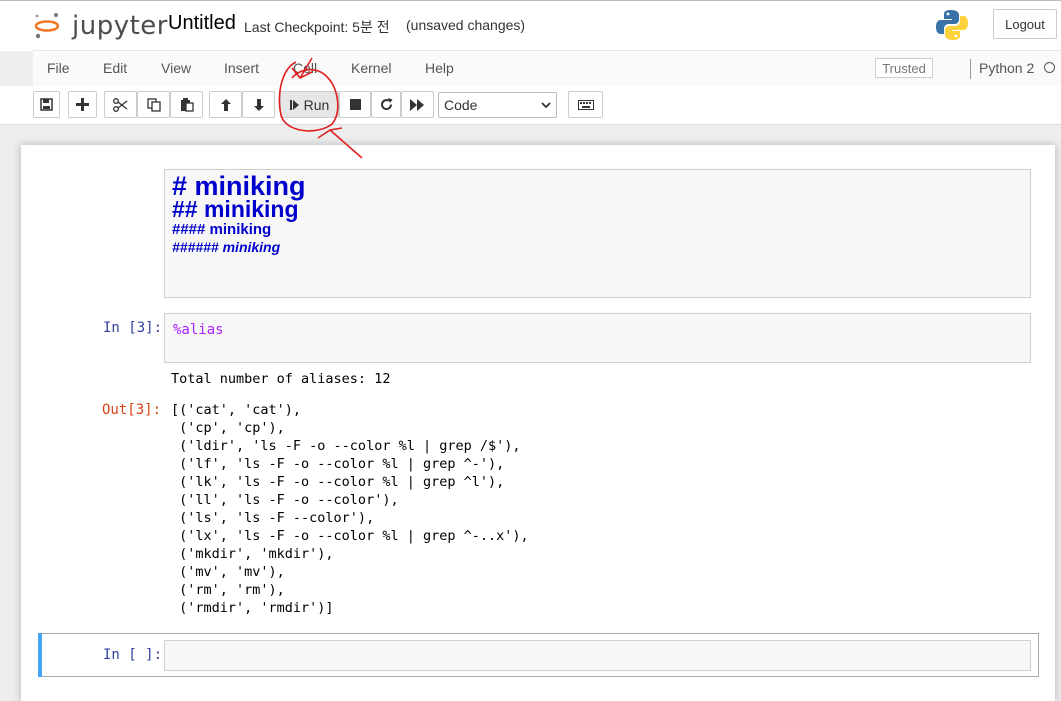 This screenshot has width=1061, height=701. I want to click on paste-button, so click(186, 104).